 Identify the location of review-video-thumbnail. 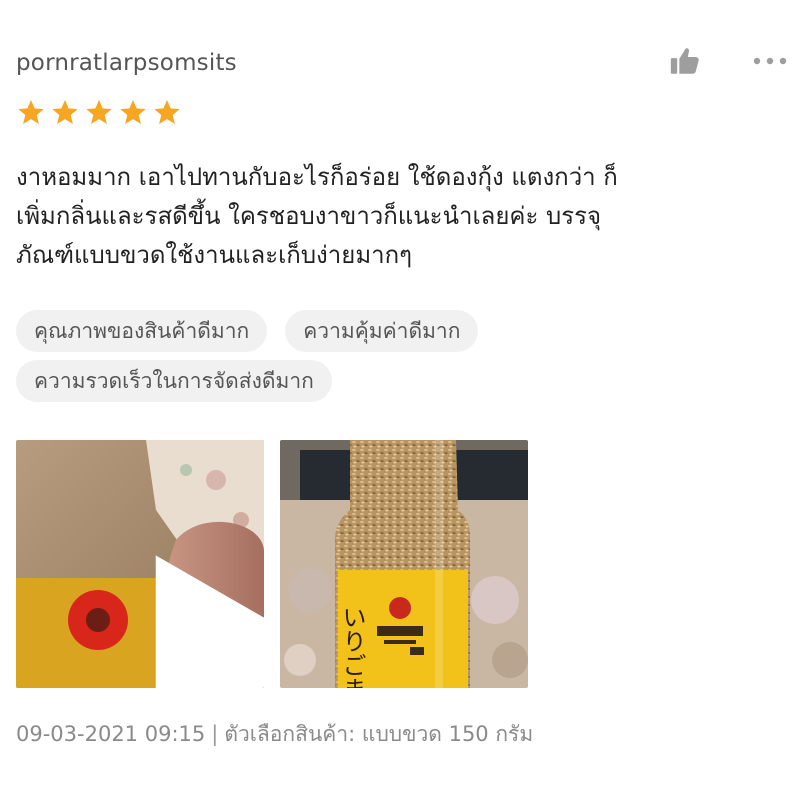
(140, 564).